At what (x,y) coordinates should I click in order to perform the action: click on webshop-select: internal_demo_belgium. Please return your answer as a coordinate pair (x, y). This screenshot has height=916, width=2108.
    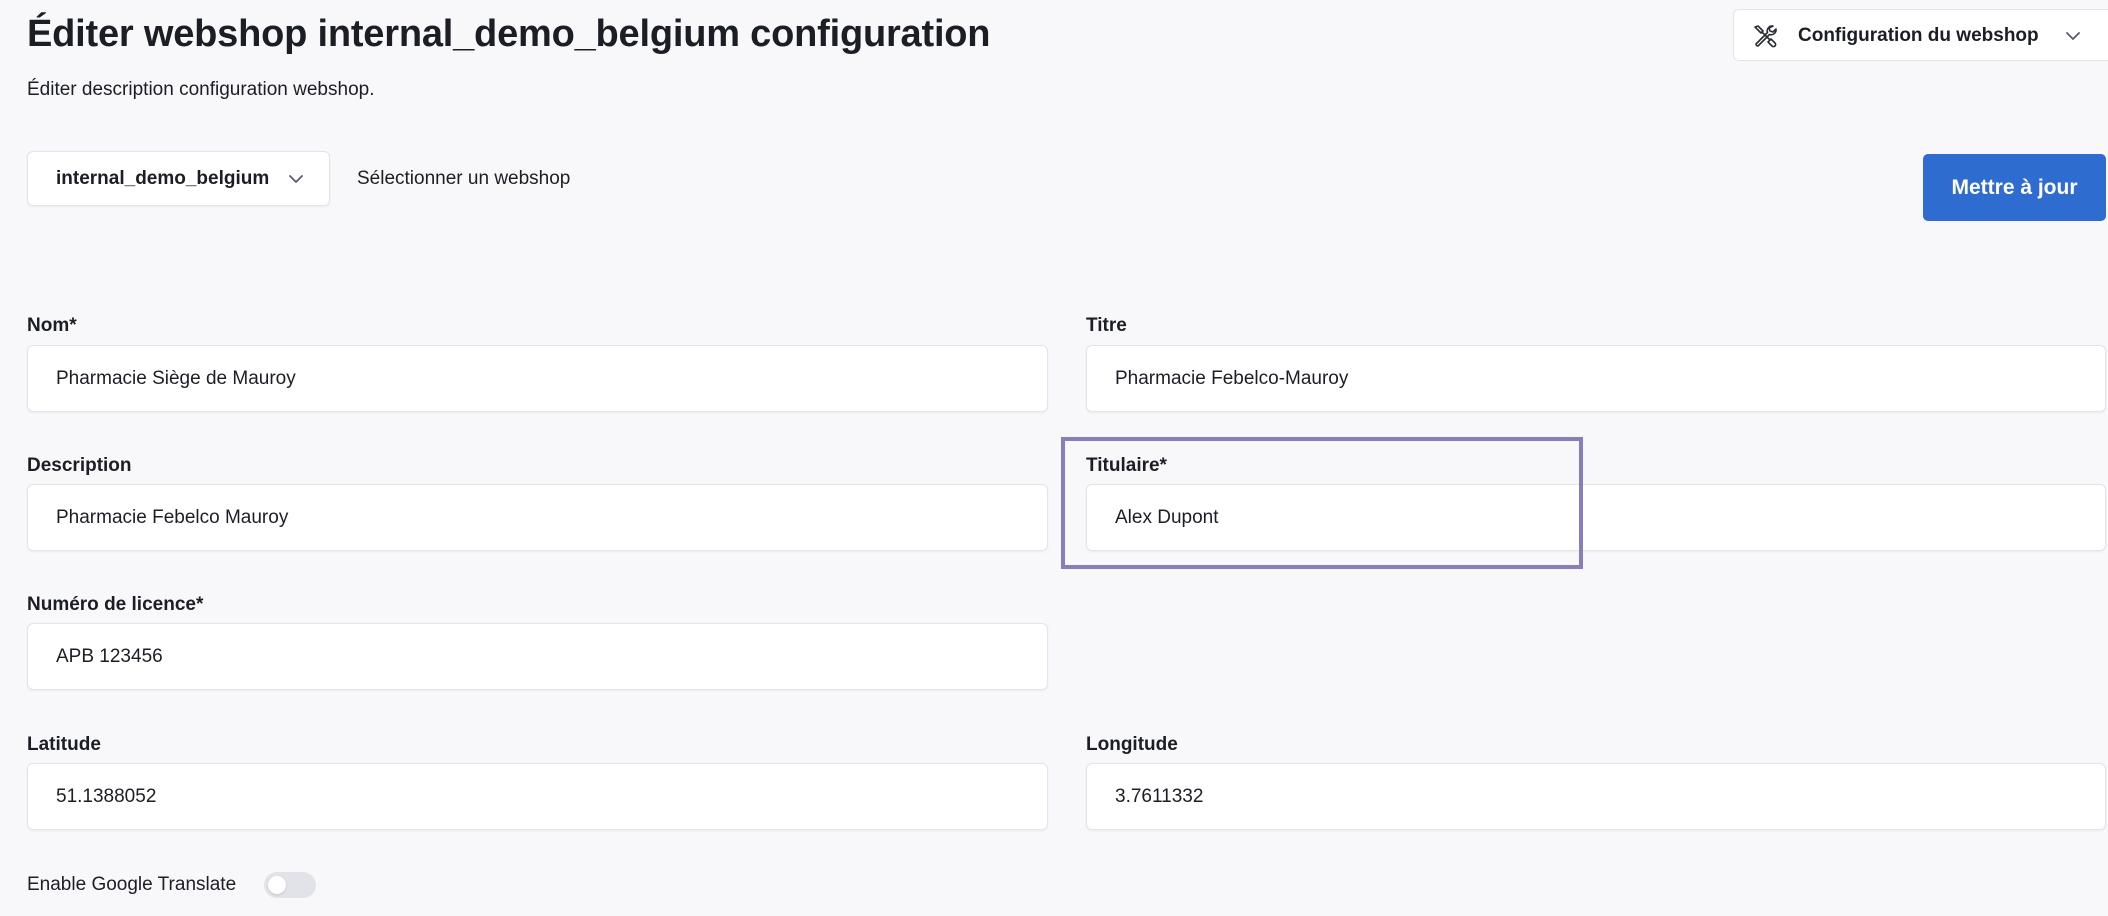
    Looking at the image, I should click on (178, 178).